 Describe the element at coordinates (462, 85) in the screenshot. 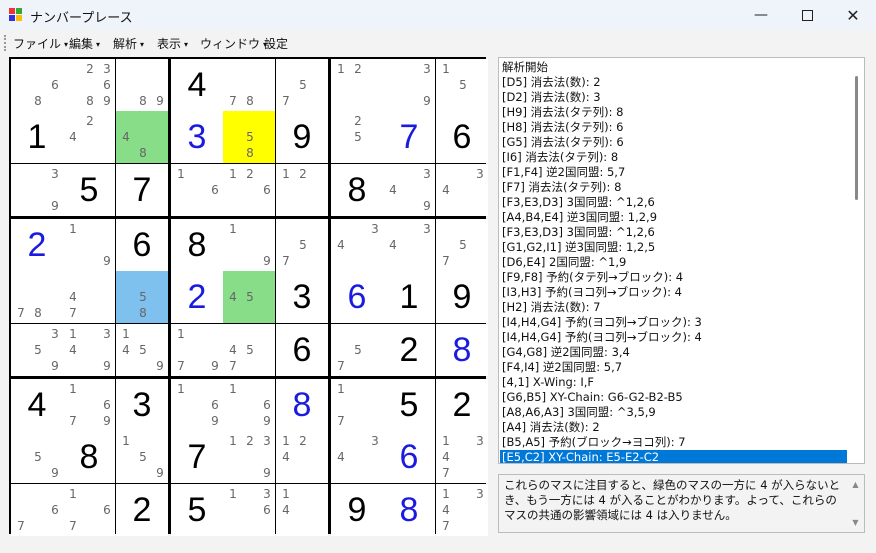

I see `board-cell: 15` at that location.